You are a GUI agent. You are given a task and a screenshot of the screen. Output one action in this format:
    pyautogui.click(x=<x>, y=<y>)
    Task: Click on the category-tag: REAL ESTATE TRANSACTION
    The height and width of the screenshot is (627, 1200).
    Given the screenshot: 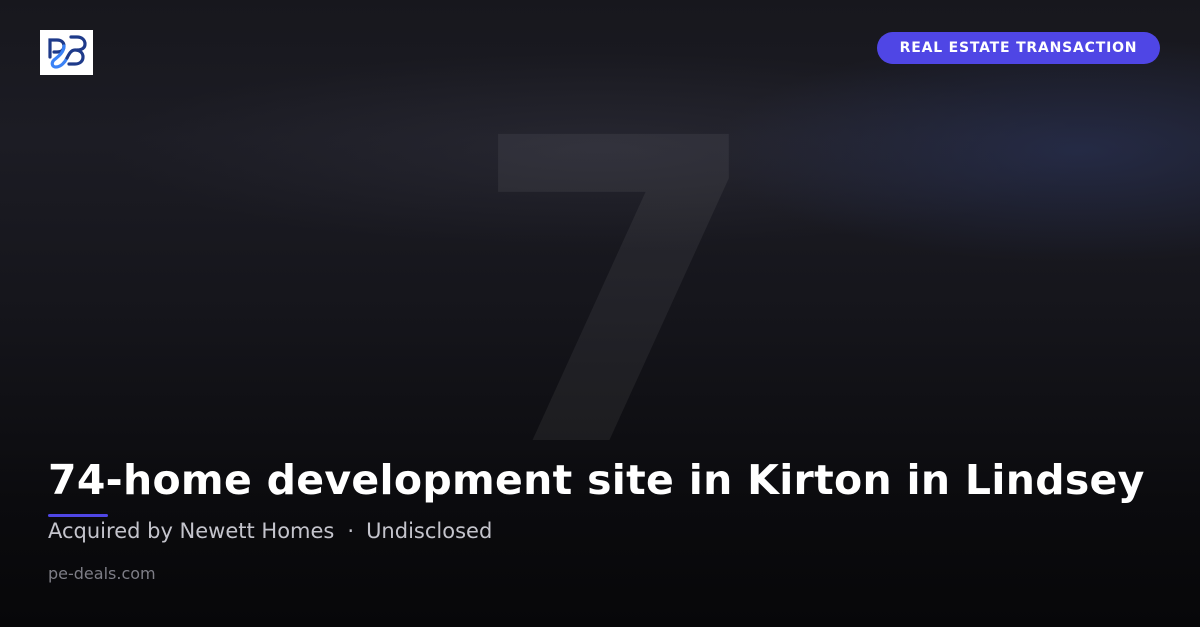 What is the action you would take?
    pyautogui.click(x=1018, y=48)
    